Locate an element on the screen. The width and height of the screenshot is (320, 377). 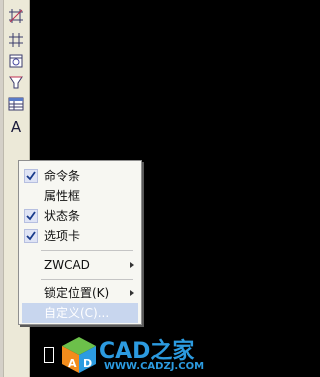
make-block-button is located at coordinates (16, 81).